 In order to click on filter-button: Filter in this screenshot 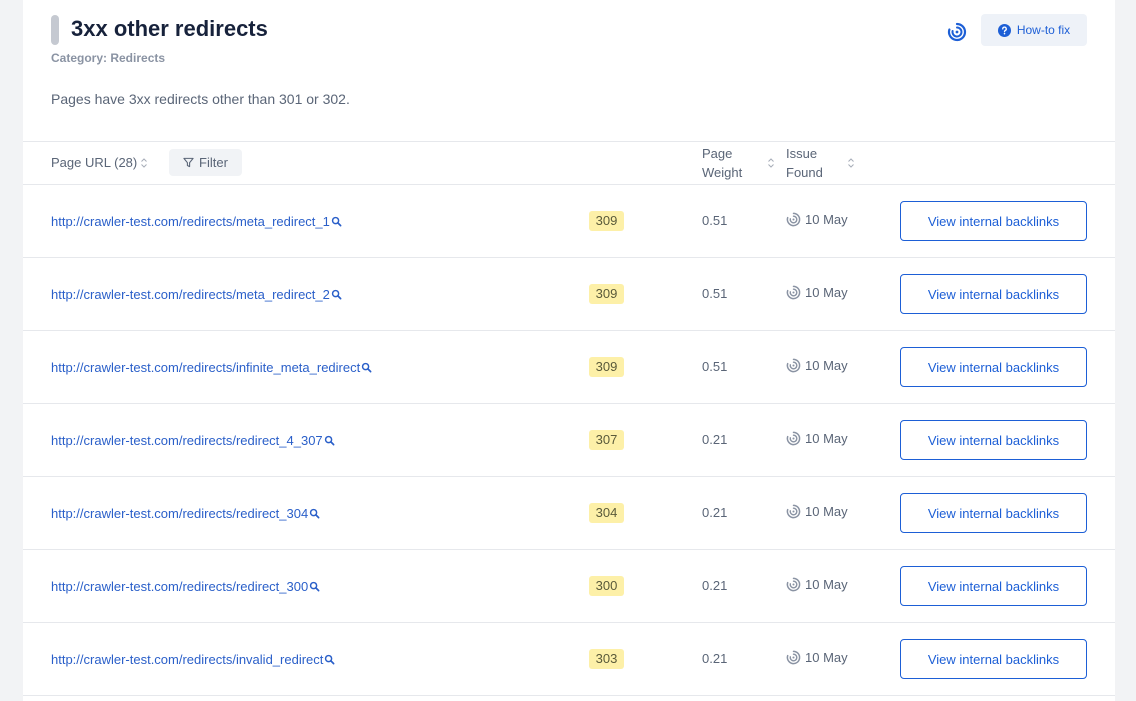, I will do `click(205, 162)`.